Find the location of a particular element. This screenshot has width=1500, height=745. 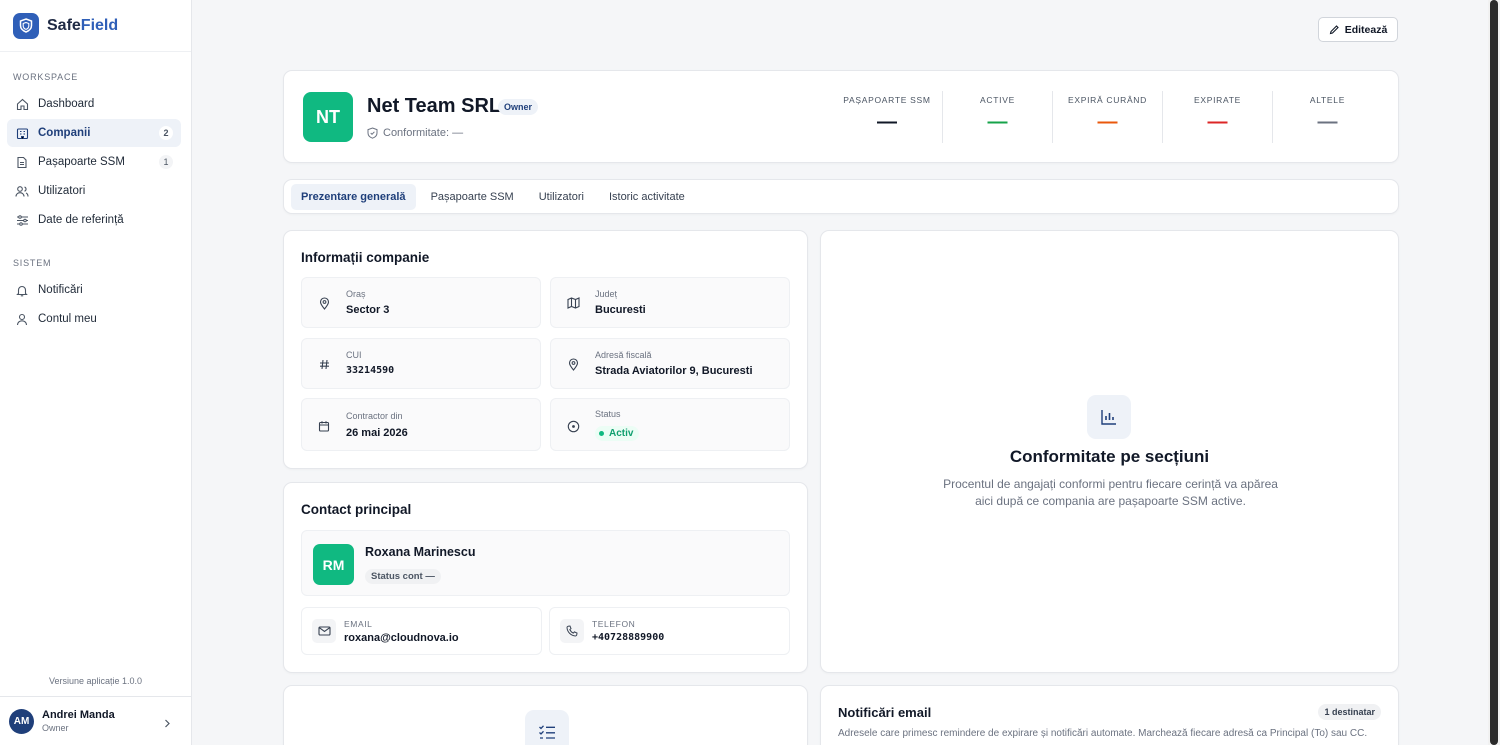

document-icon is located at coordinates (22, 162).